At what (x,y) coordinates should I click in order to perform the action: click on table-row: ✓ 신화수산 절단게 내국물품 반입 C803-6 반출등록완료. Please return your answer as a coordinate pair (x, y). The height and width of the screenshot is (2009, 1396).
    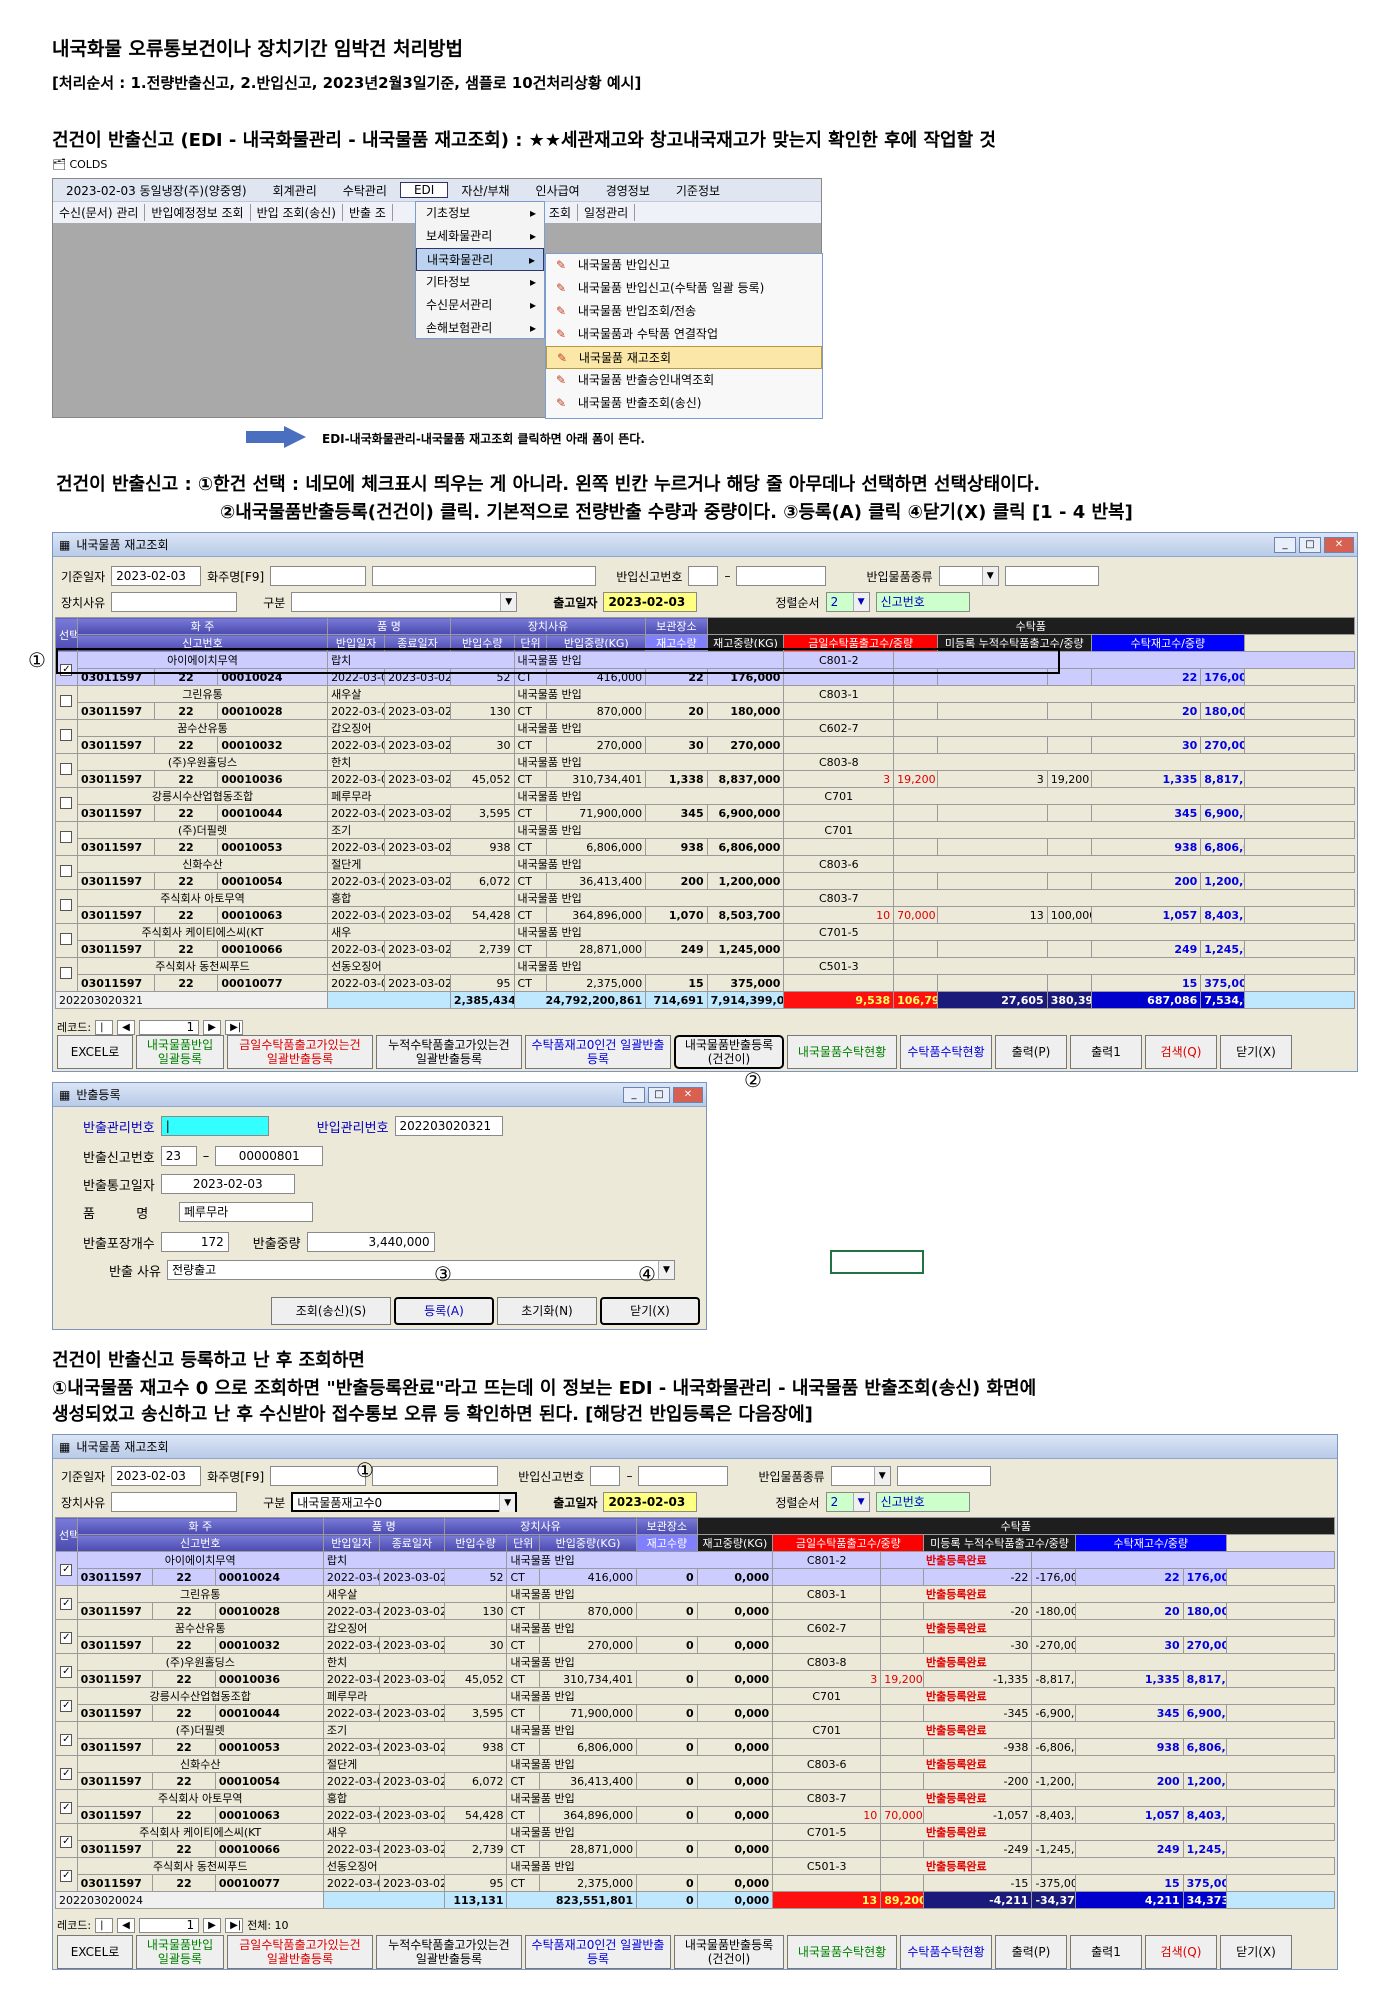
    Looking at the image, I should click on (695, 1772).